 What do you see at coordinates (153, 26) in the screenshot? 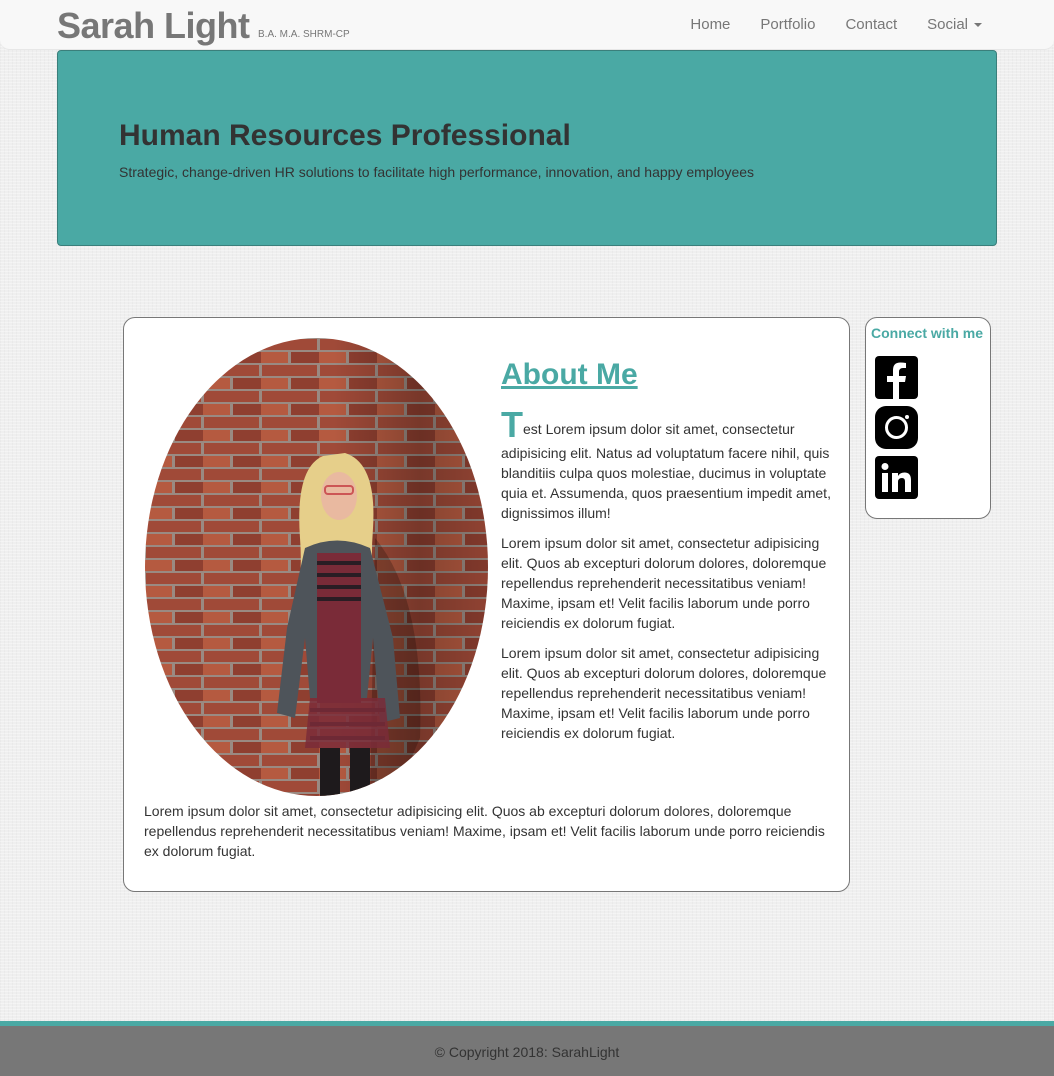
I see `brand-name: Sarah Light` at bounding box center [153, 26].